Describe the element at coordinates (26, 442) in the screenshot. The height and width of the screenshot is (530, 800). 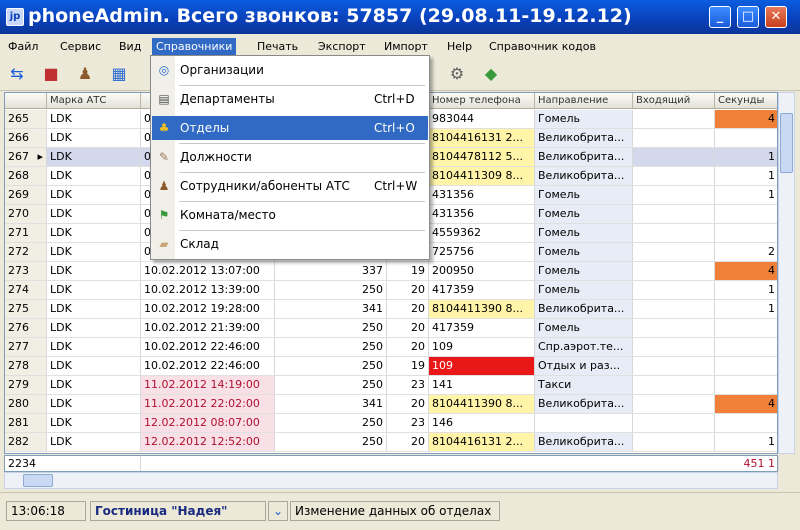
I see `row-number-cell: 282` at that location.